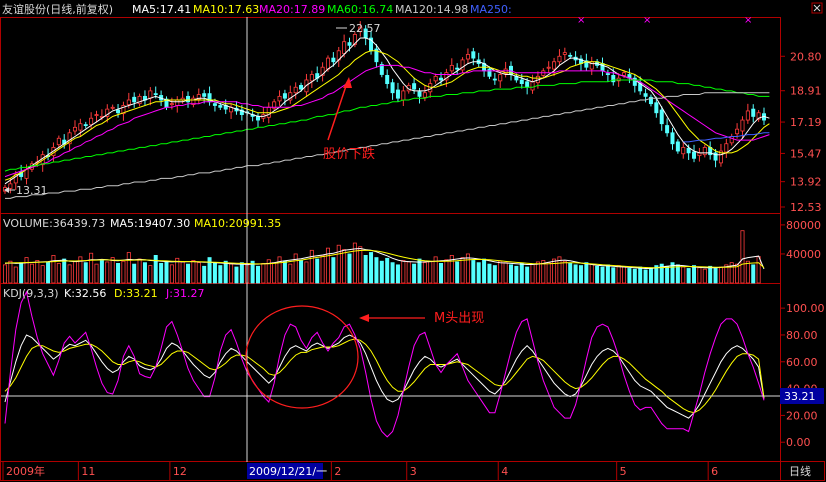 The width and height of the screenshot is (826, 482). What do you see at coordinates (237, 223) in the screenshot?
I see `volume-ma10-legend: MA10:20991.35` at bounding box center [237, 223].